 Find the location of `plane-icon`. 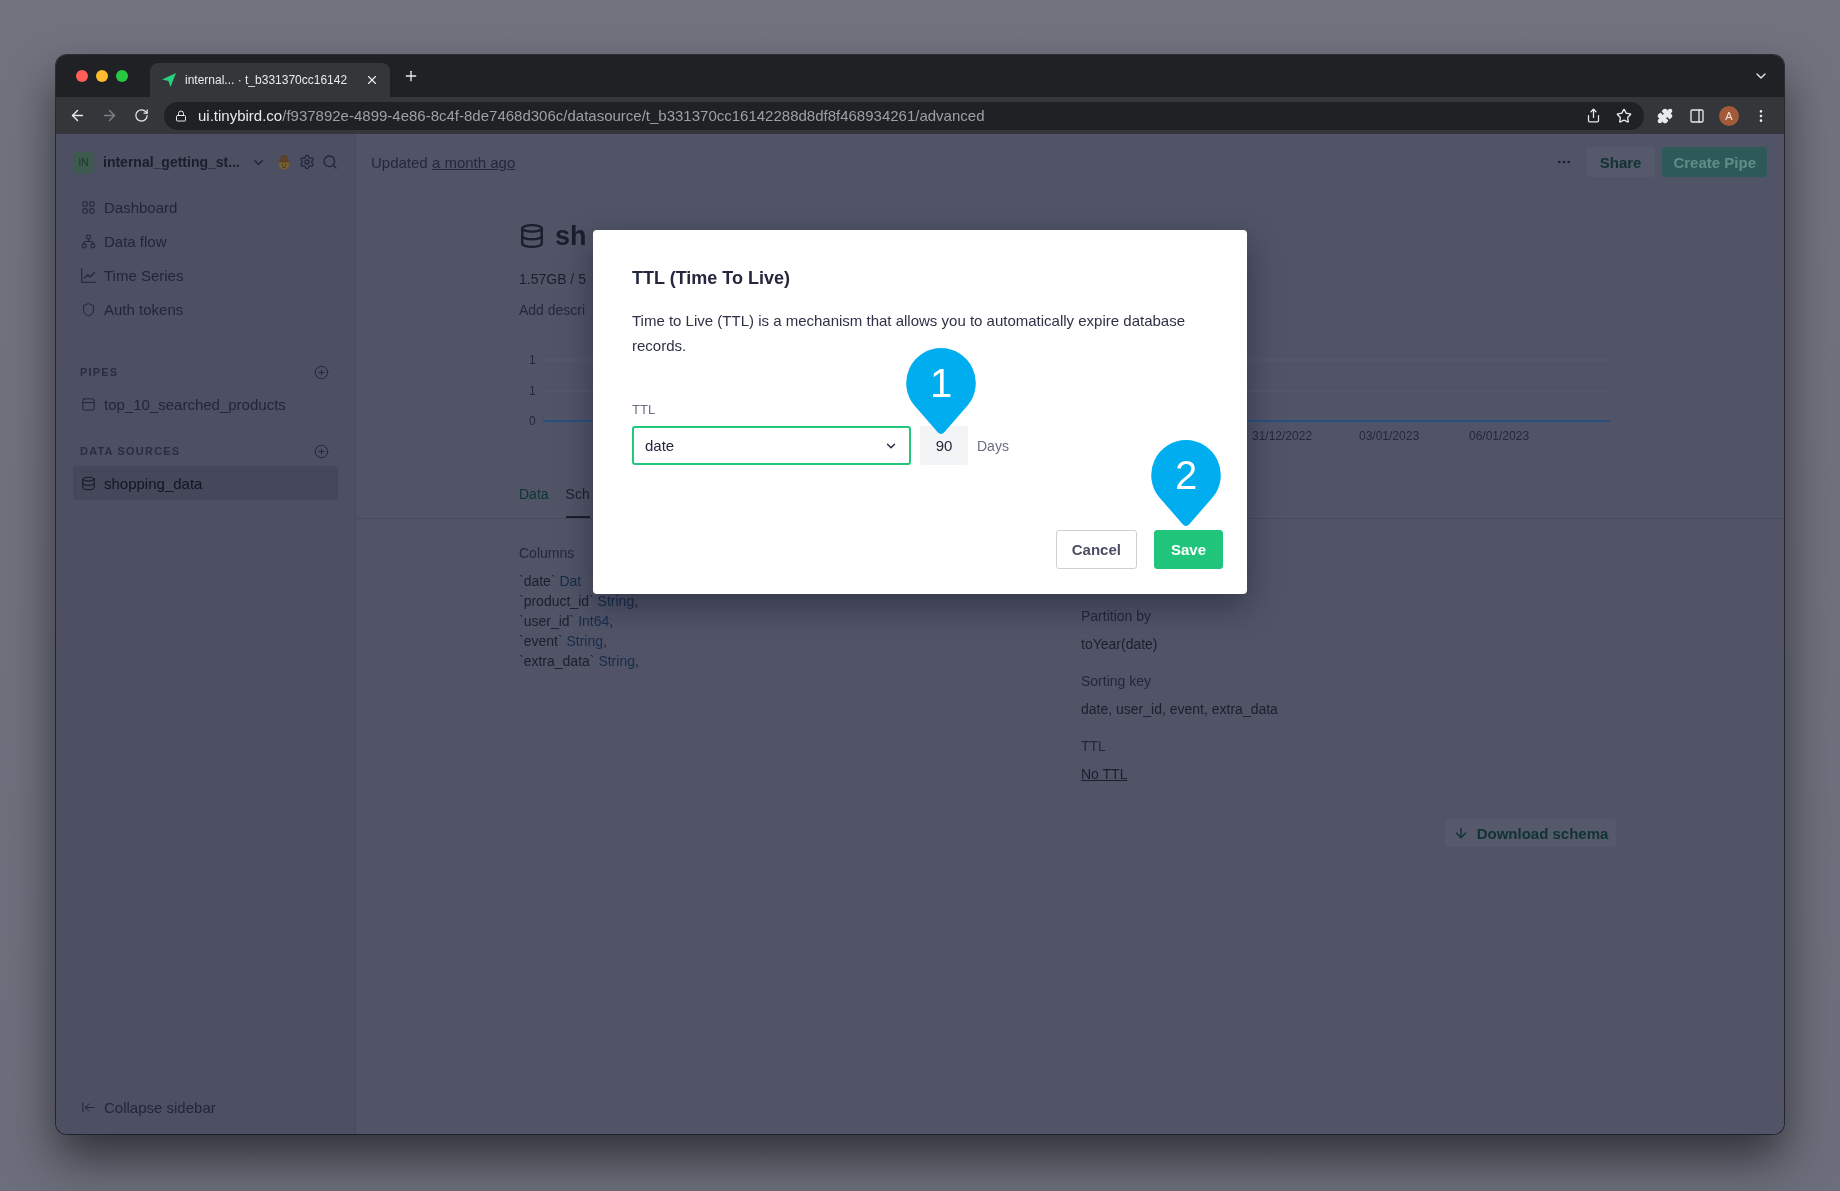

plane-icon is located at coordinates (169, 80).